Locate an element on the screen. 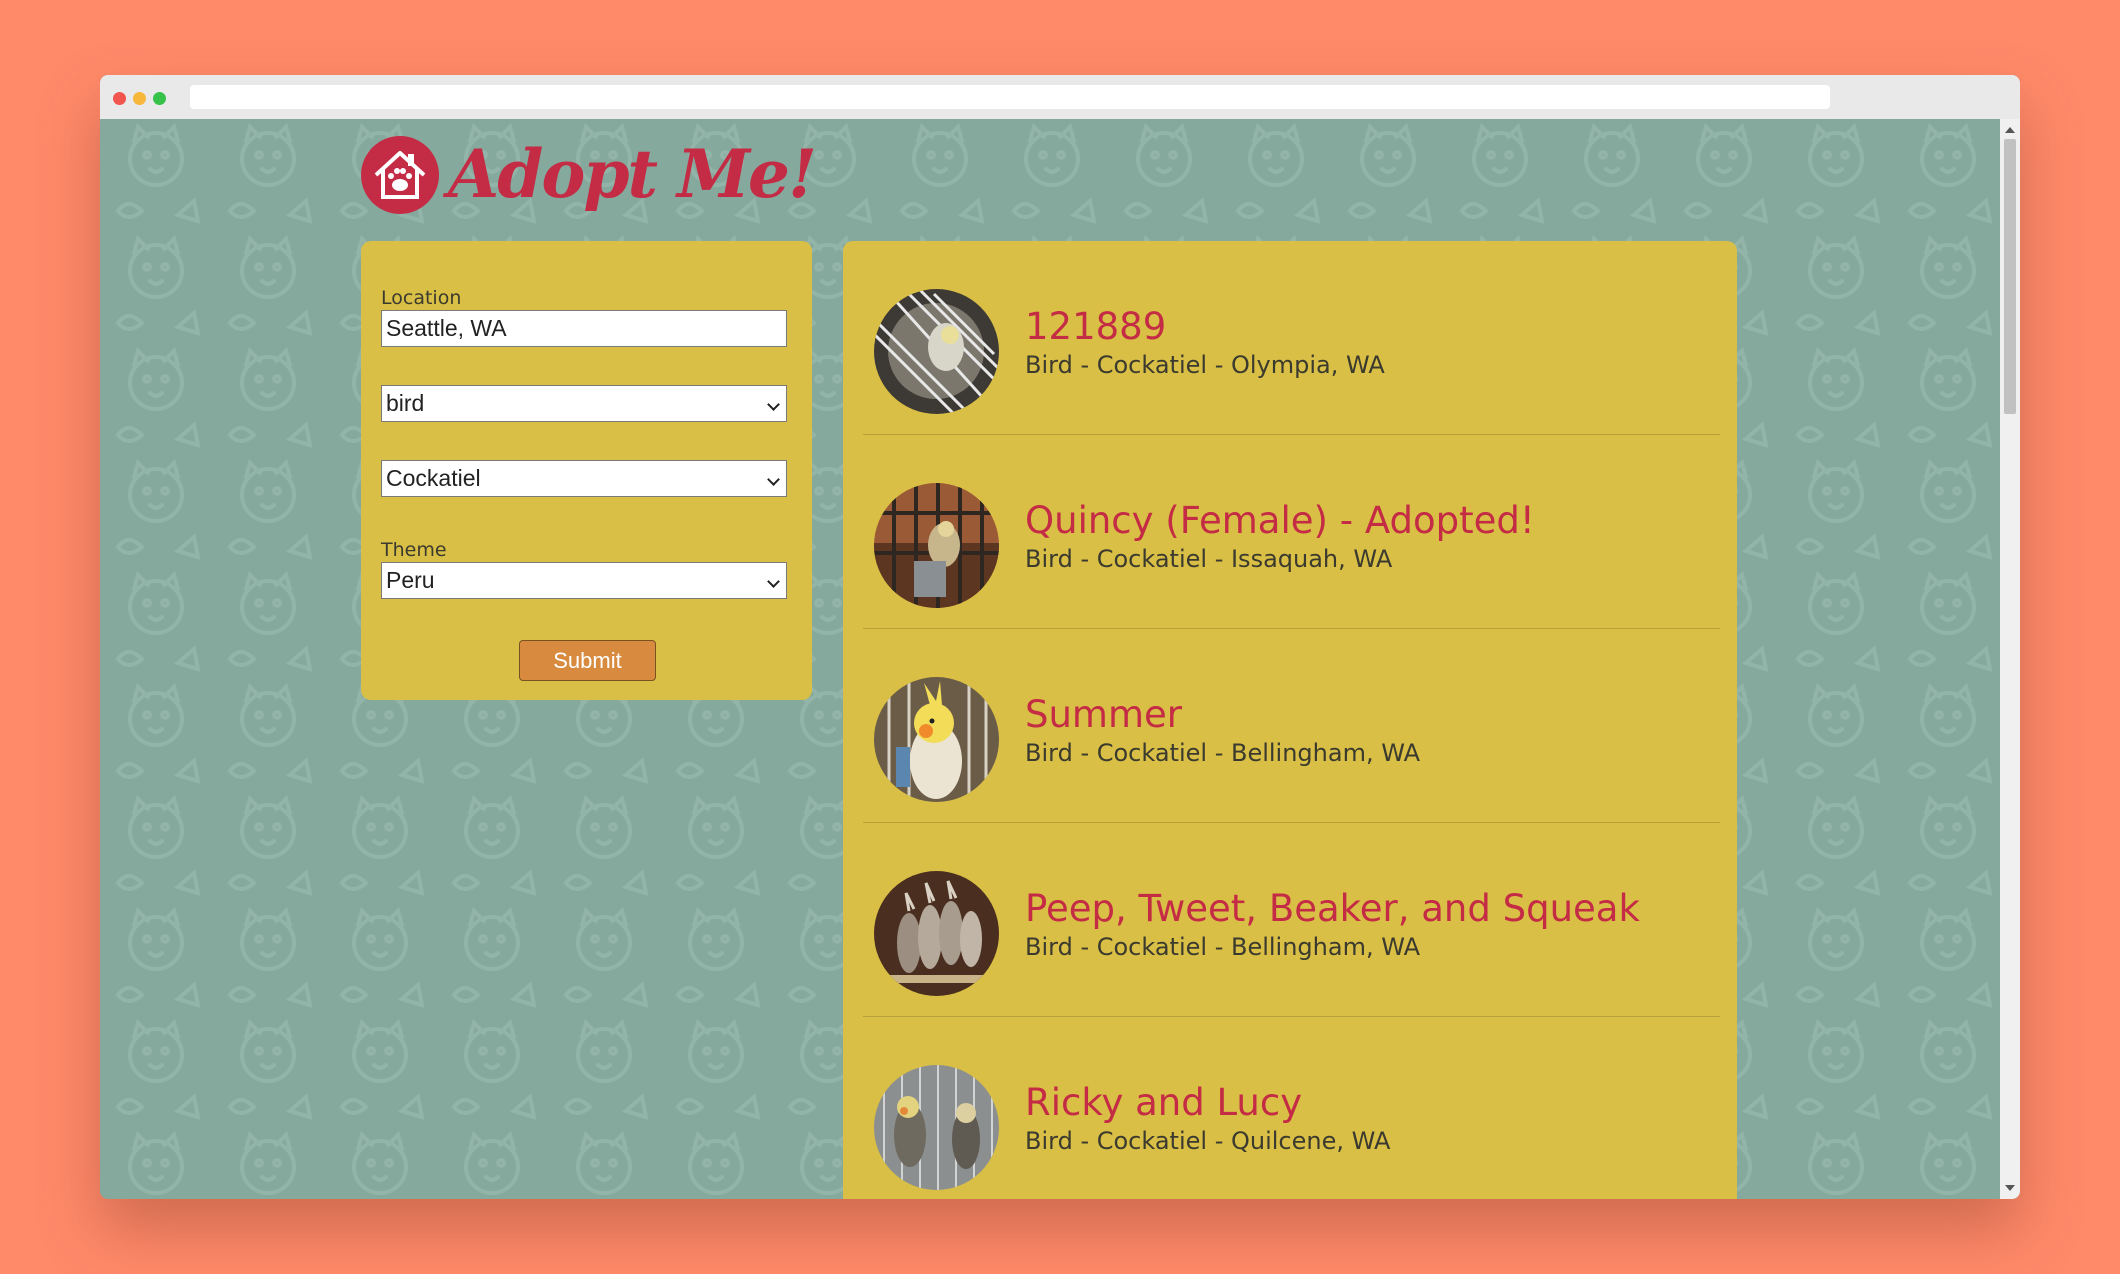 This screenshot has height=1274, width=2120. house-paw-logo-icon is located at coordinates (400, 175).